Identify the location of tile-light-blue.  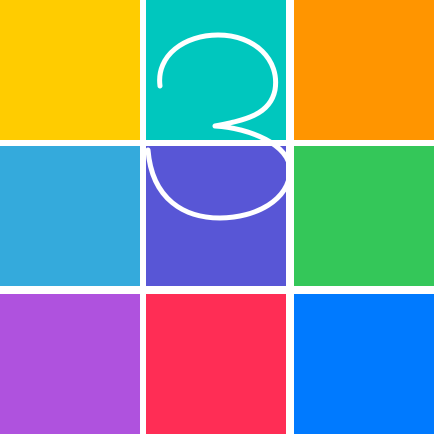
(70, 216).